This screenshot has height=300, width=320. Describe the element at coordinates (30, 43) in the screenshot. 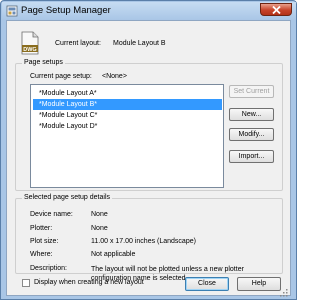

I see `dwg-file-icon: DWG` at that location.